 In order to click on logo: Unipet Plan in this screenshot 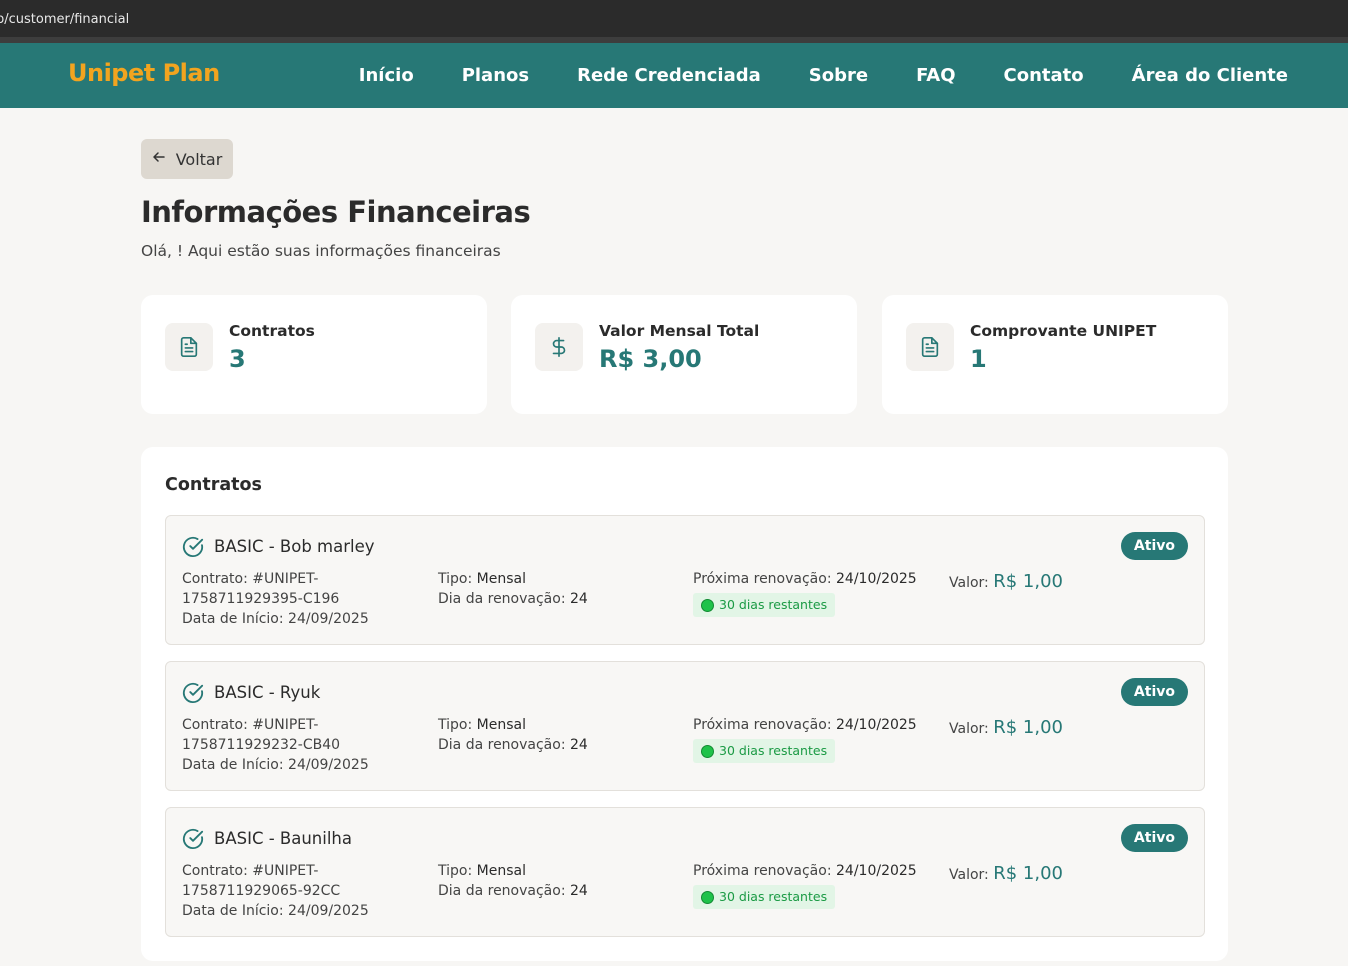, I will do `click(144, 73)`.